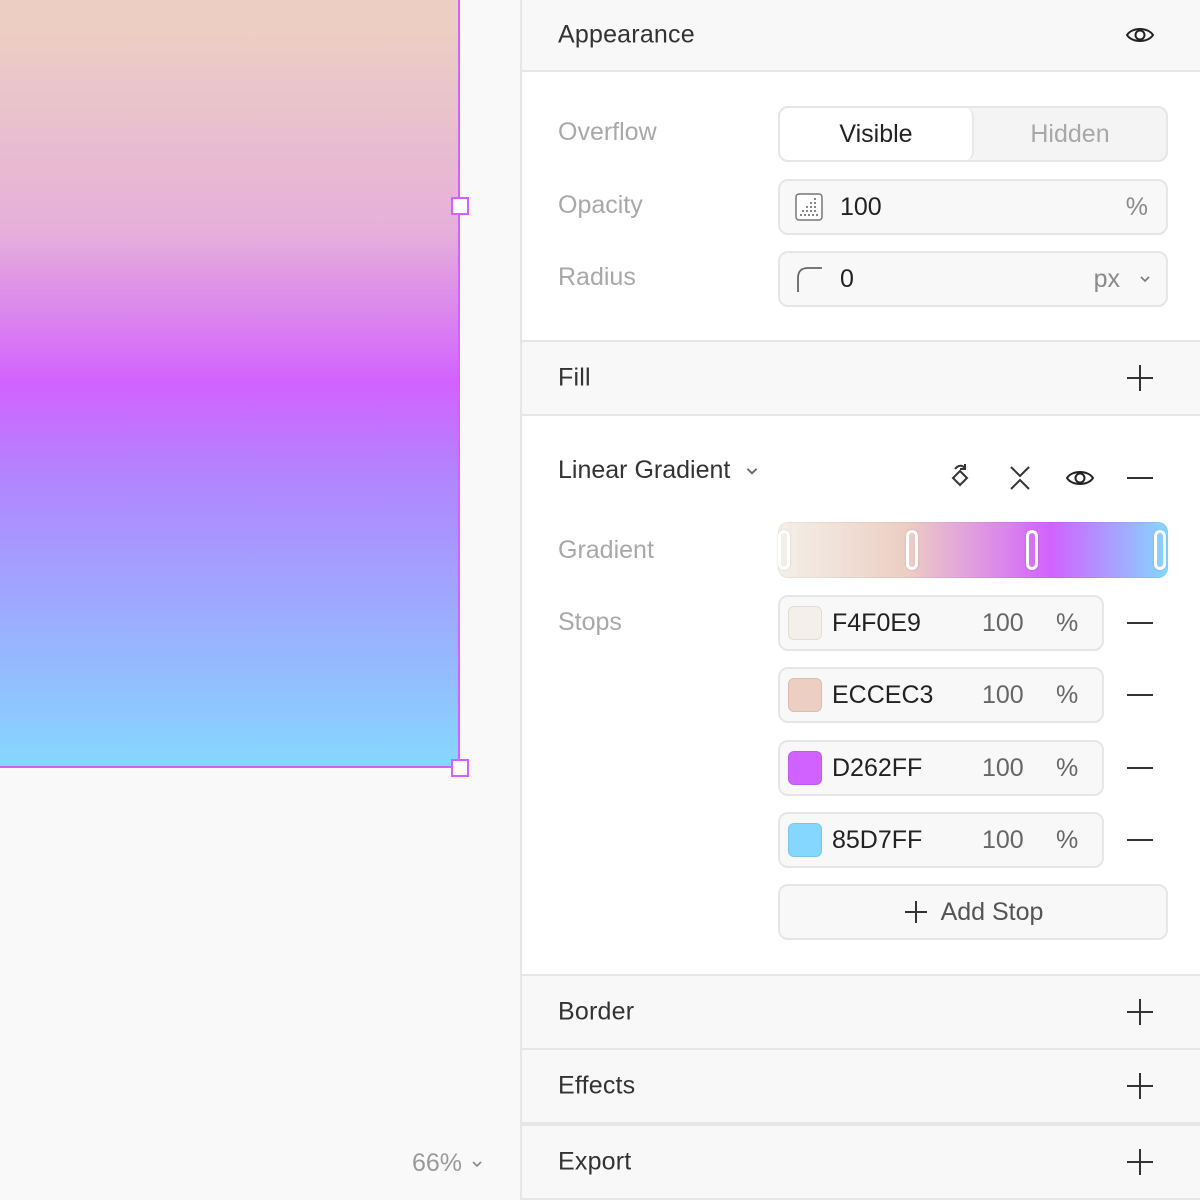 The width and height of the screenshot is (1200, 1200). I want to click on stop-hex-value: ECCEC3, so click(907, 695).